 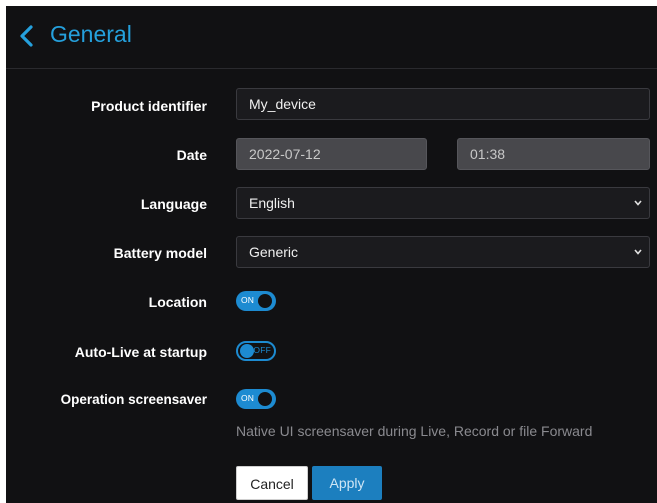 What do you see at coordinates (177, 302) in the screenshot?
I see `location-label: Location` at bounding box center [177, 302].